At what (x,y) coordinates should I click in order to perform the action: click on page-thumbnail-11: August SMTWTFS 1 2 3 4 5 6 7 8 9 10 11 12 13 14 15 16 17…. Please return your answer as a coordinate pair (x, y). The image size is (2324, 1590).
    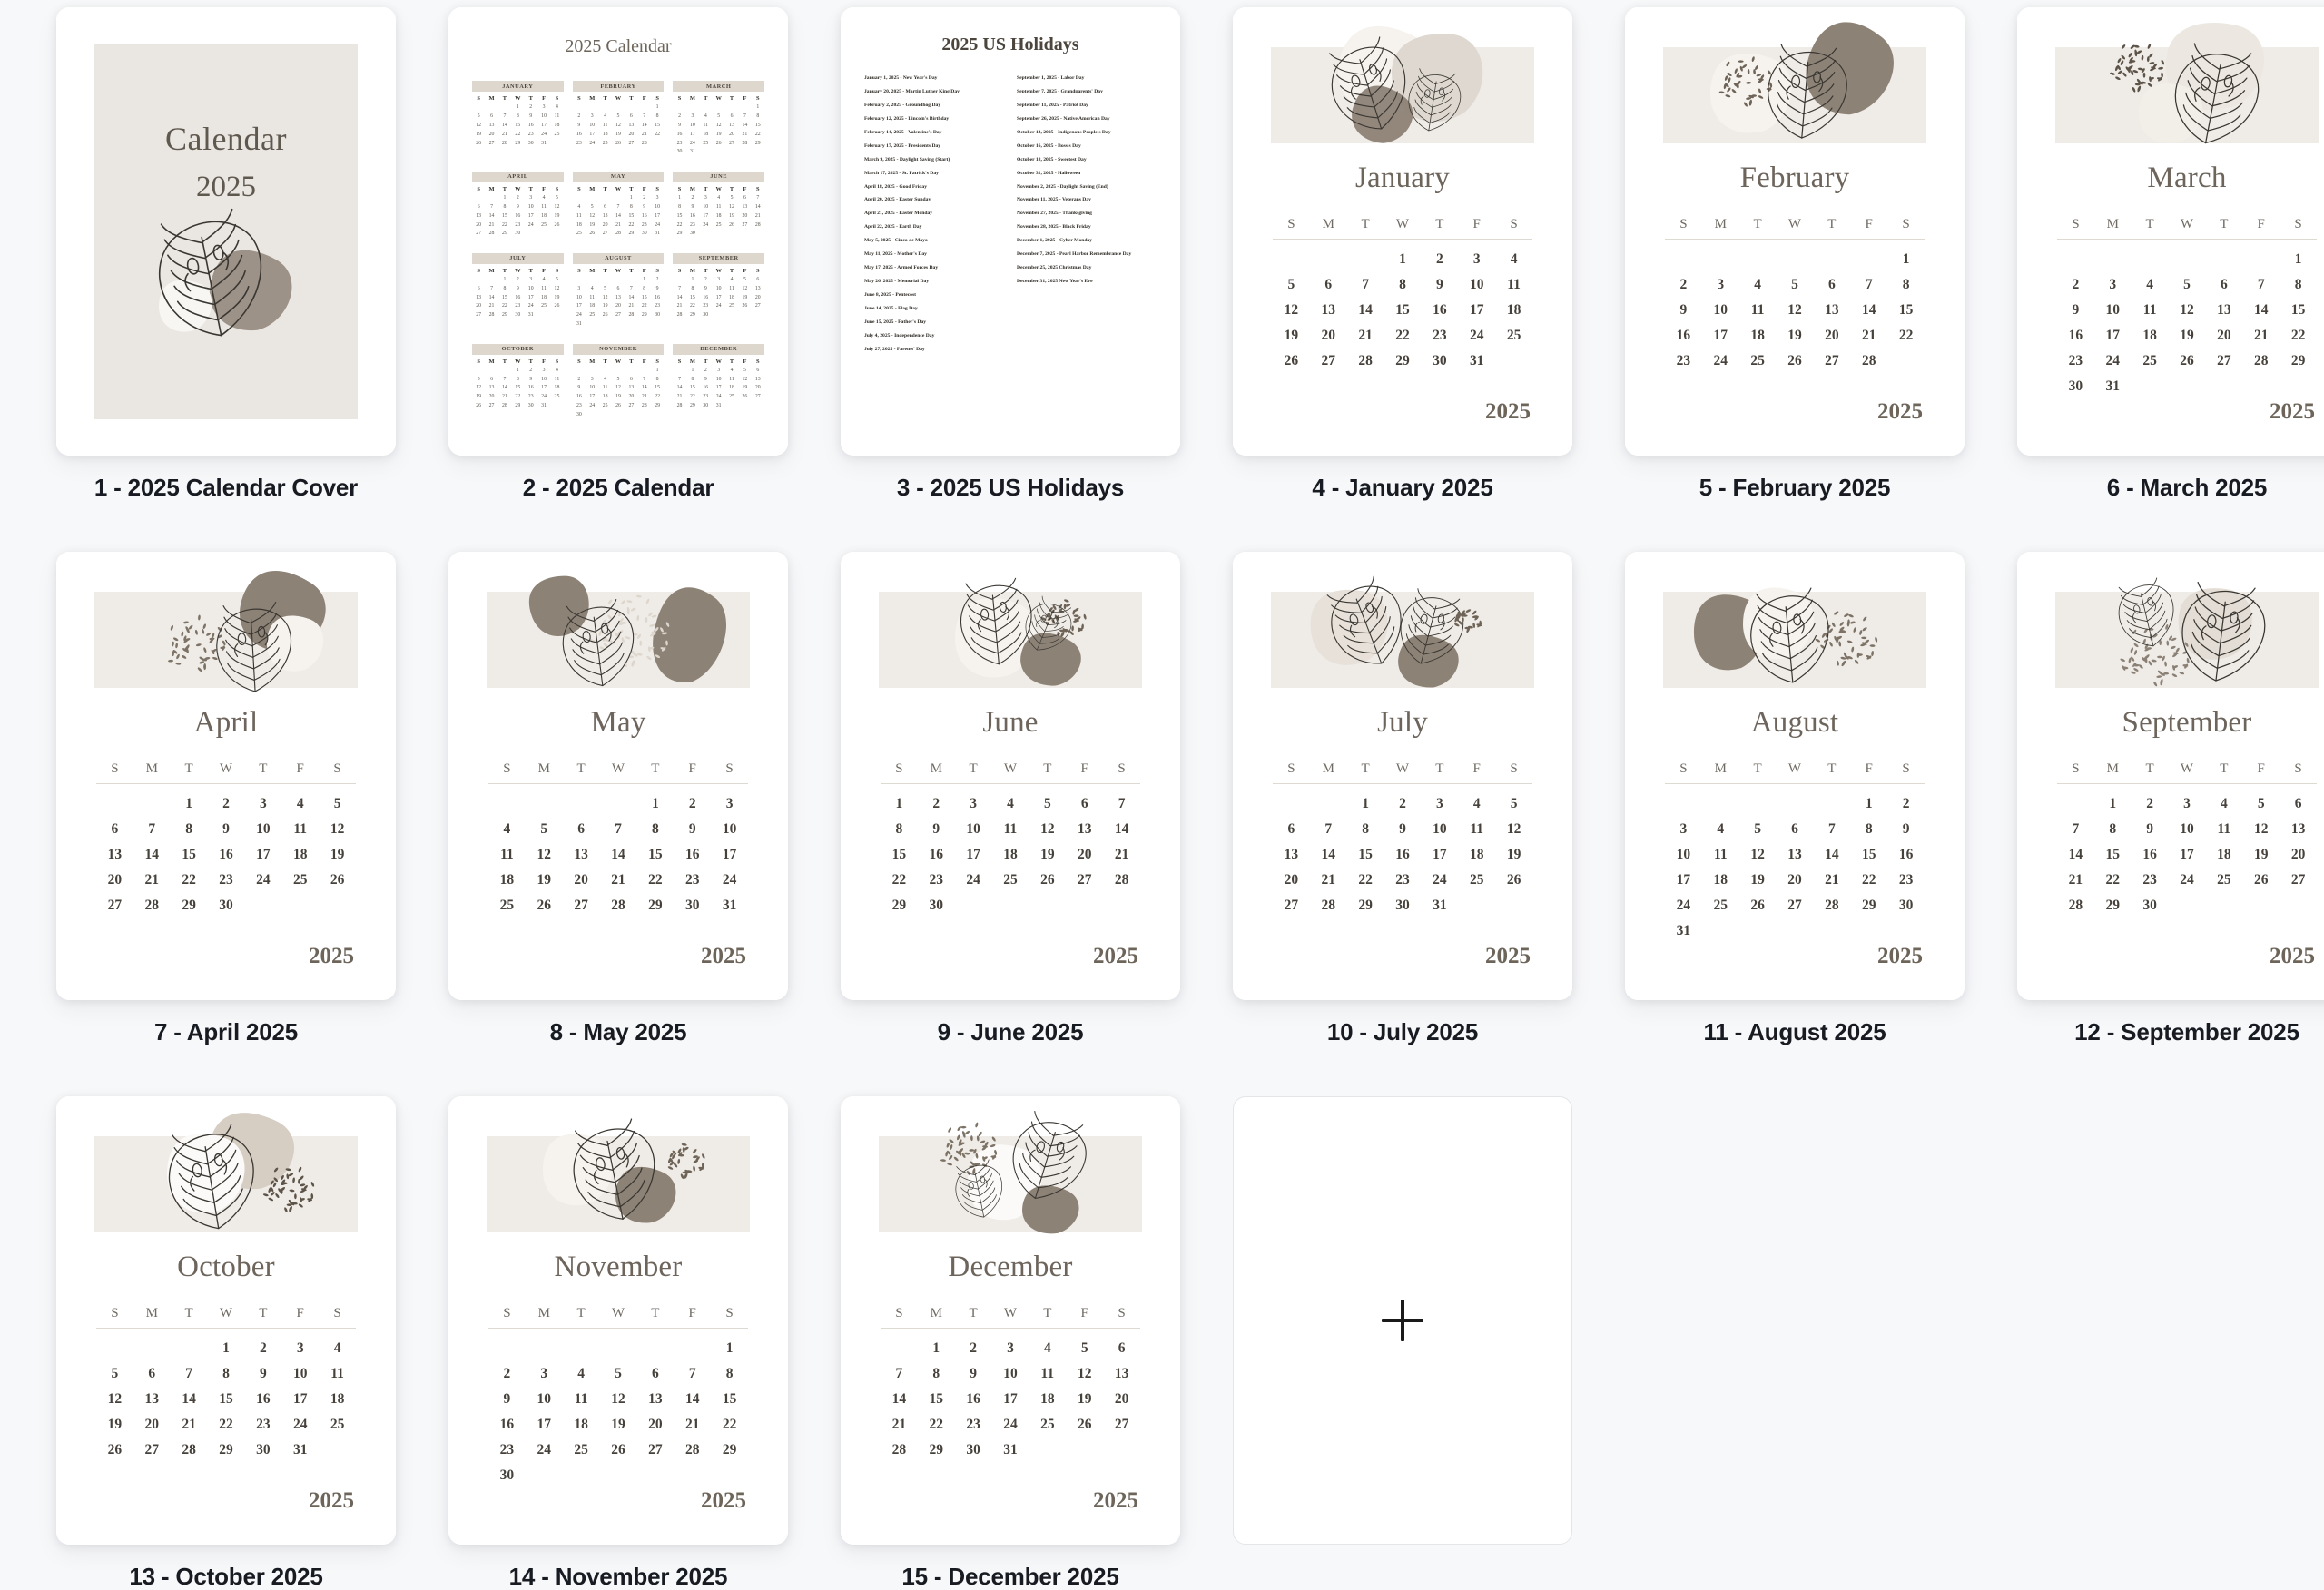
    Looking at the image, I should click on (1795, 776).